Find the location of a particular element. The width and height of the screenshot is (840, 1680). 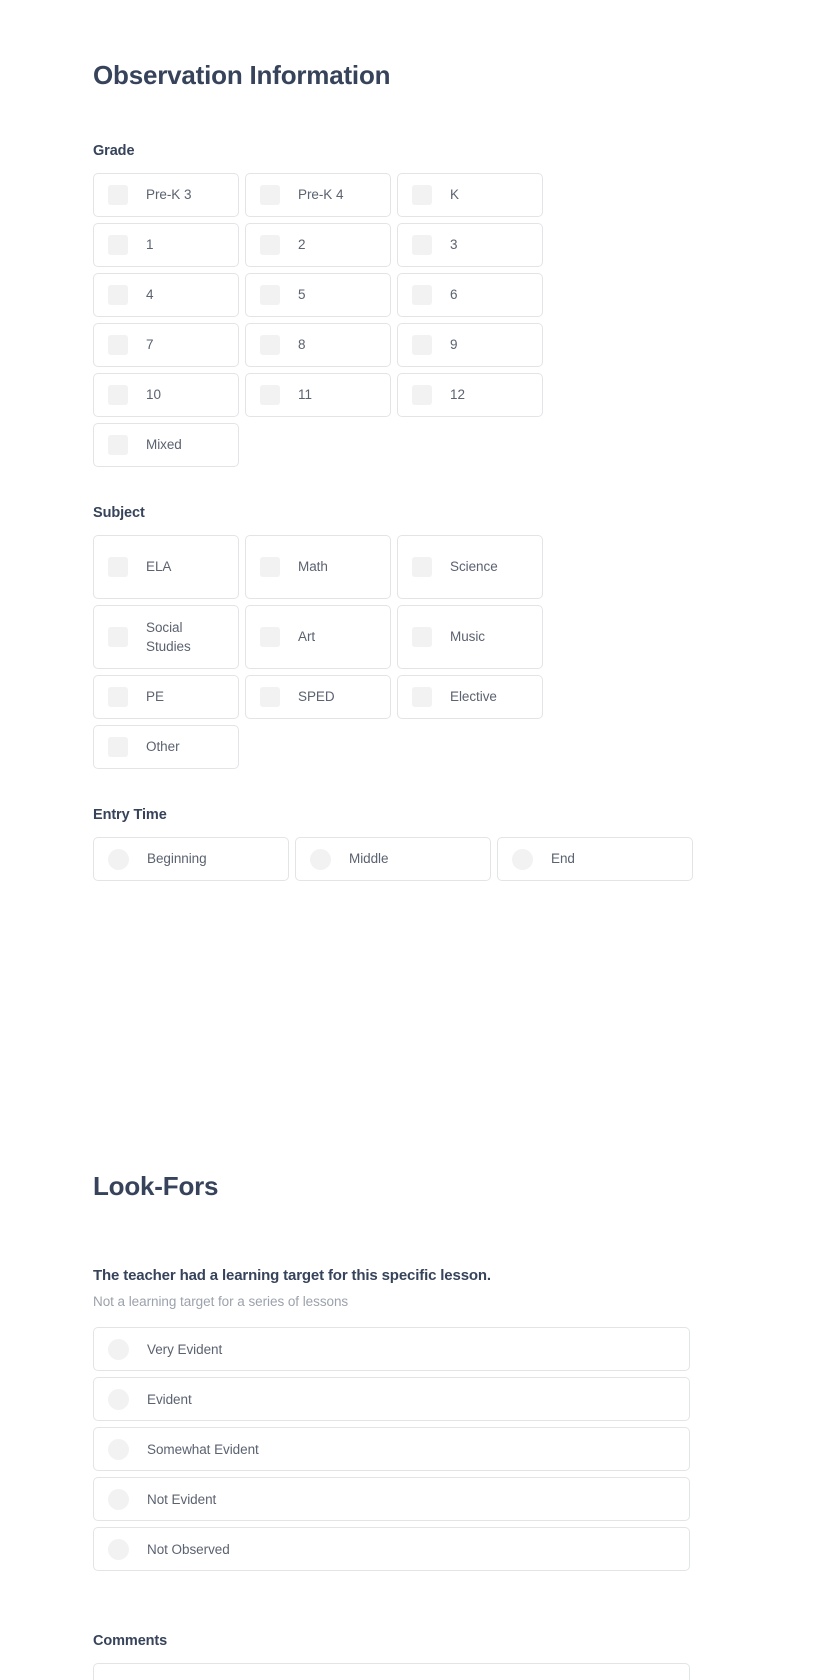

look-for-option: Somewhat Evident is located at coordinates (391, 1449).